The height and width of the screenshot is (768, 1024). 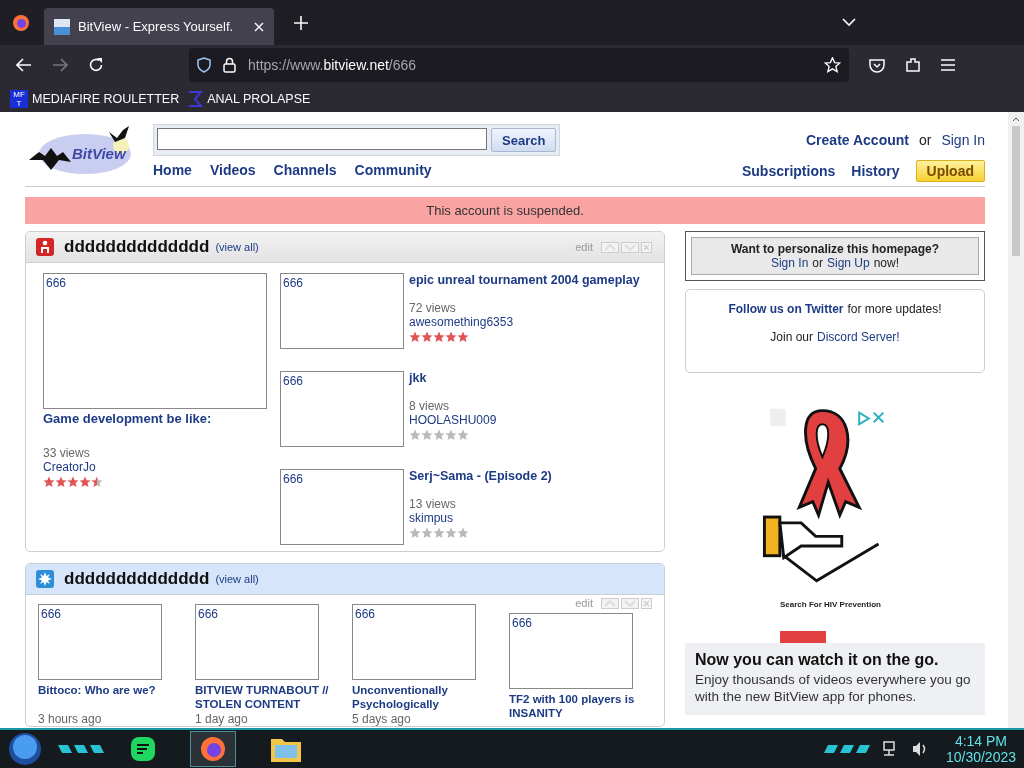 What do you see at coordinates (950, 171) in the screenshot?
I see `upload-button: Upload` at bounding box center [950, 171].